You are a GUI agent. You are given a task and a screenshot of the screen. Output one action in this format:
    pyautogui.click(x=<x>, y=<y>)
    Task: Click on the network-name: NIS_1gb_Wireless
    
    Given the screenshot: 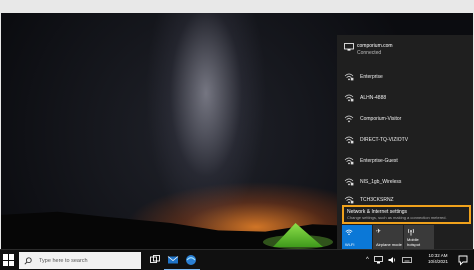 What is the action you would take?
    pyautogui.click(x=381, y=181)
    